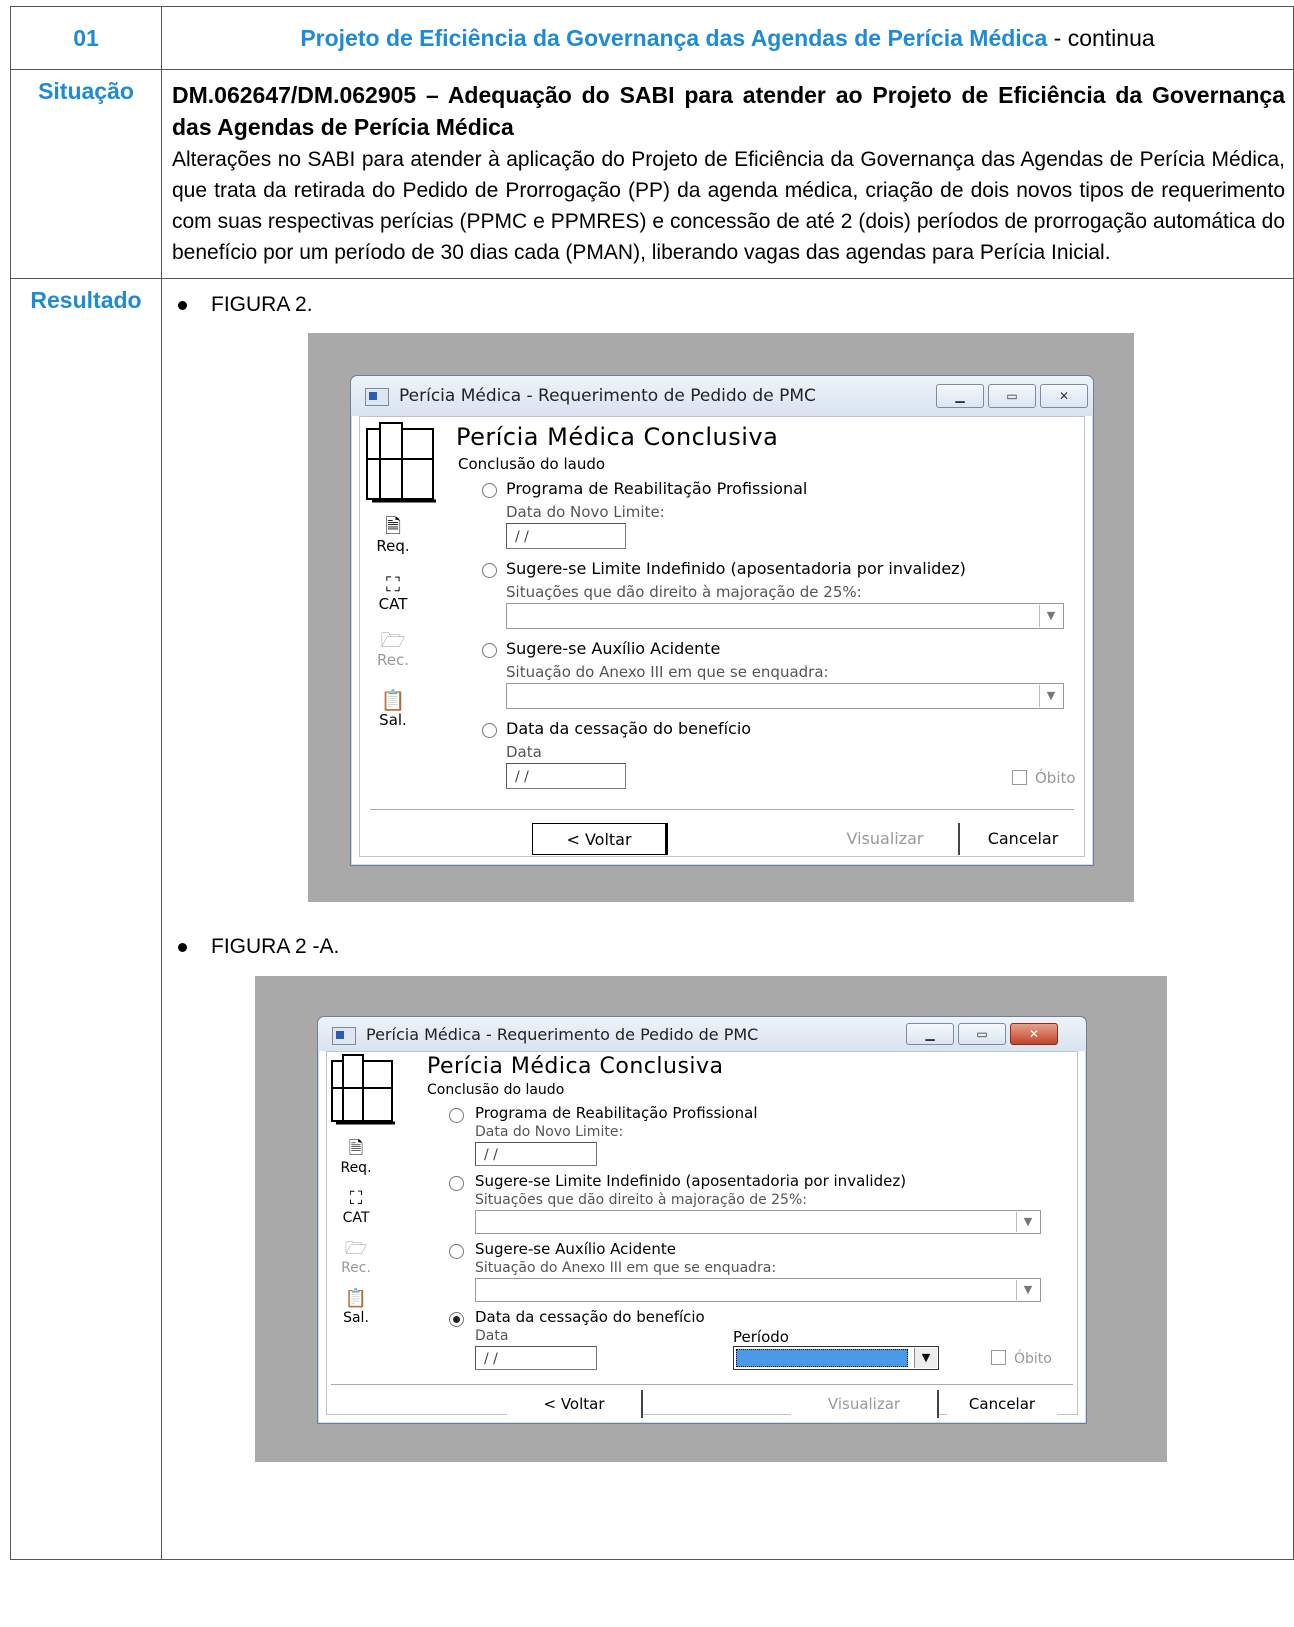  Describe the element at coordinates (86, 38) in the screenshot. I see `item-number: 01` at that location.